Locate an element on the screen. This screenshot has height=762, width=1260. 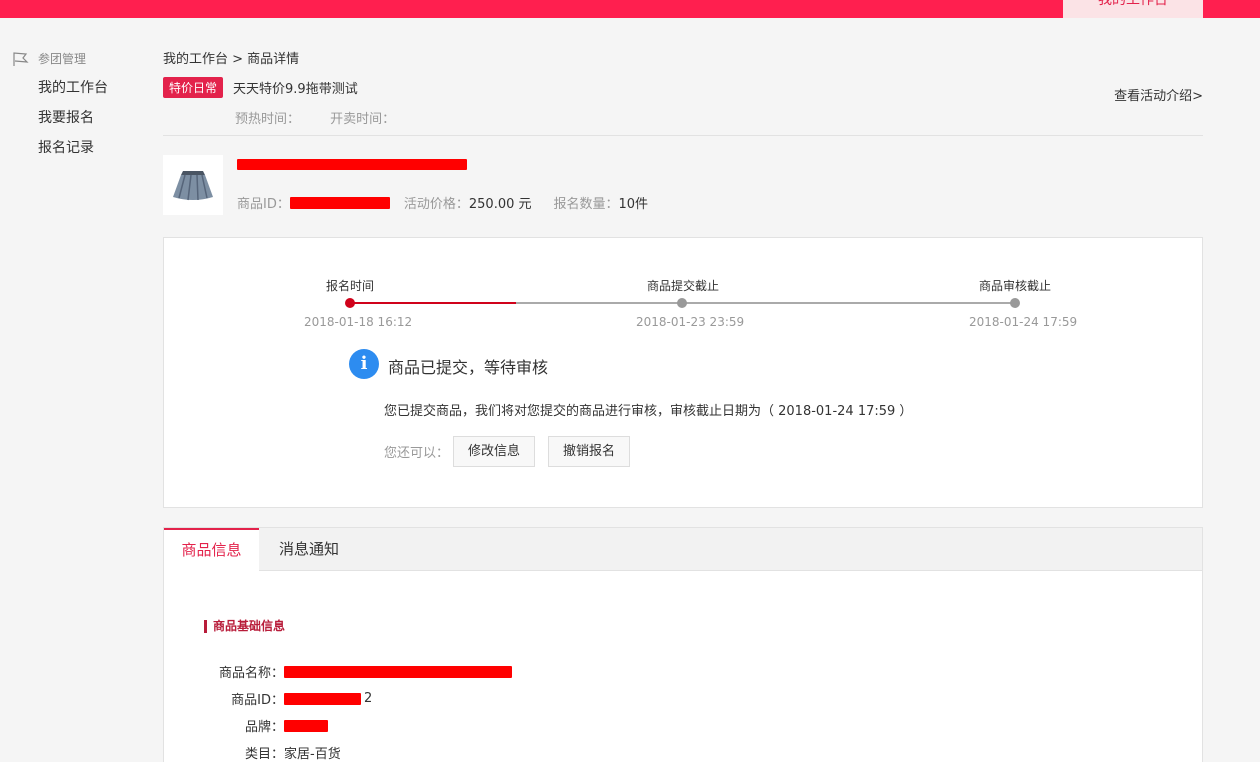
activity-row: 特价日常 天天特价9.9拖带测试 is located at coordinates (260, 87).